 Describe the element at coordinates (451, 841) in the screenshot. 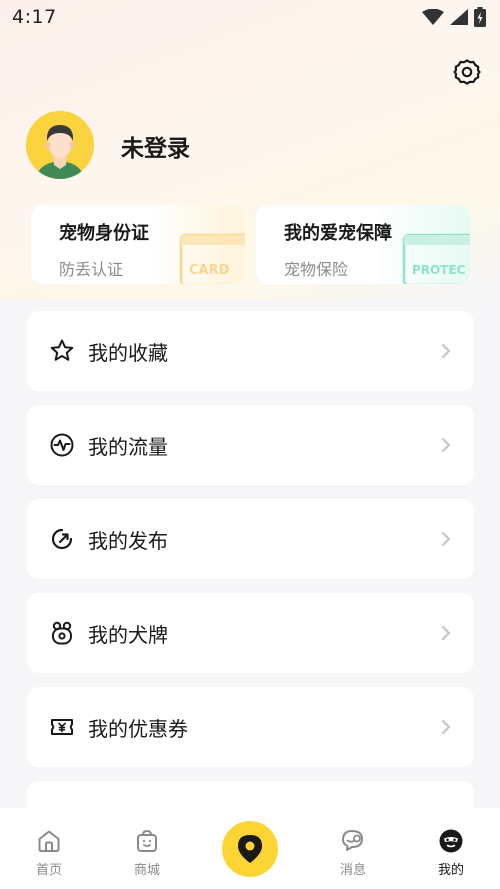

I see `profile-icon` at that location.